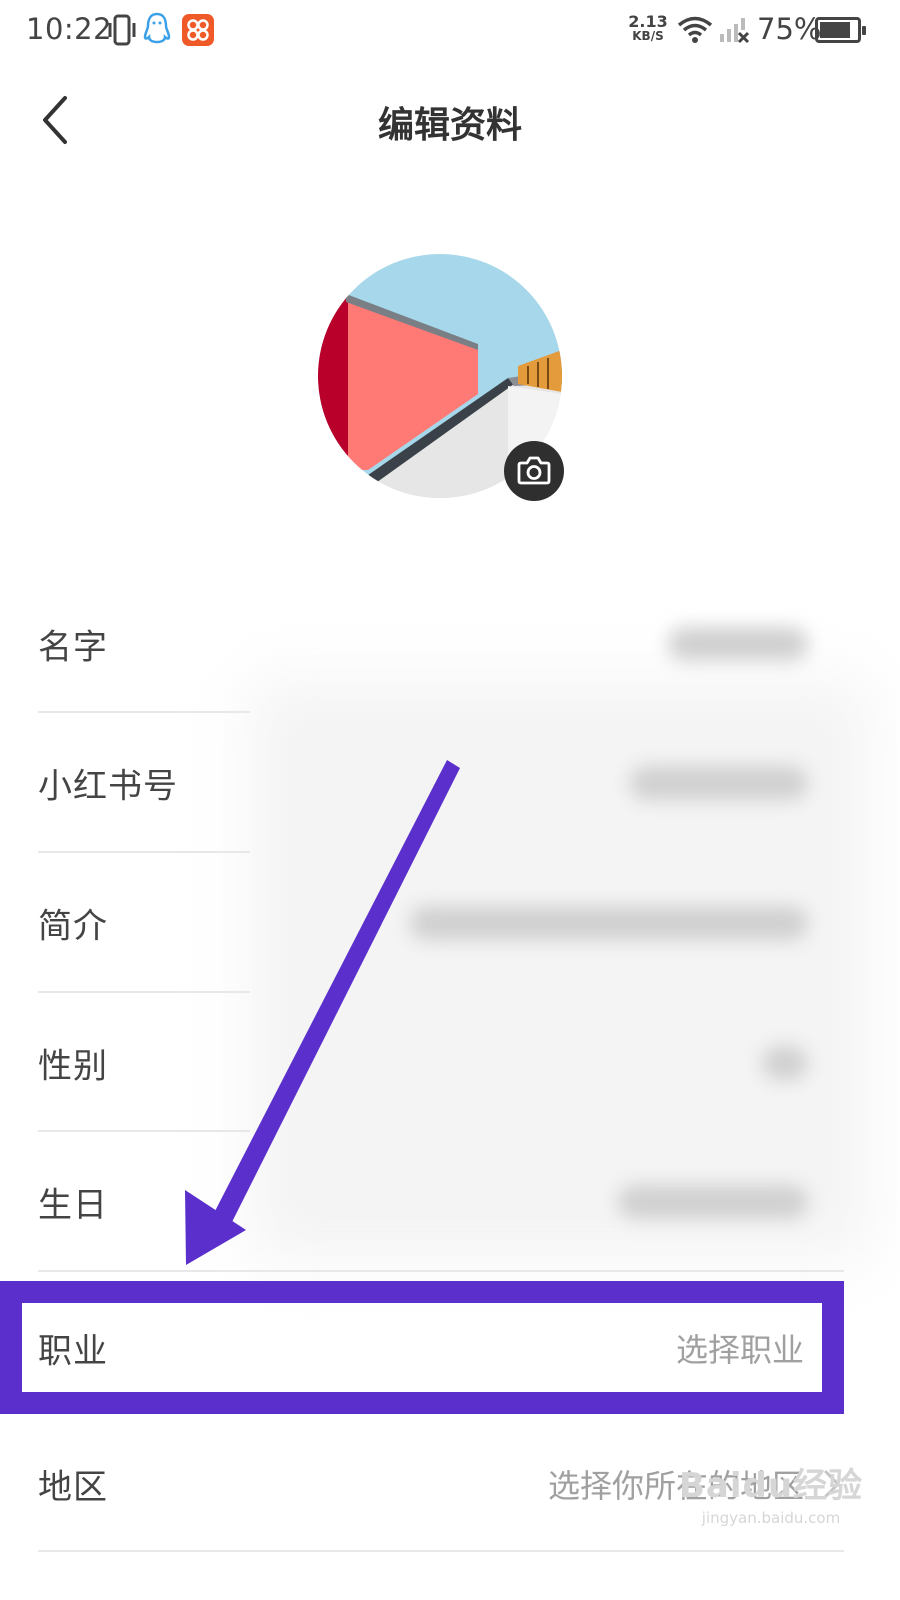 The width and height of the screenshot is (900, 1600). I want to click on row-label-birthday: 生日, so click(73, 1205).